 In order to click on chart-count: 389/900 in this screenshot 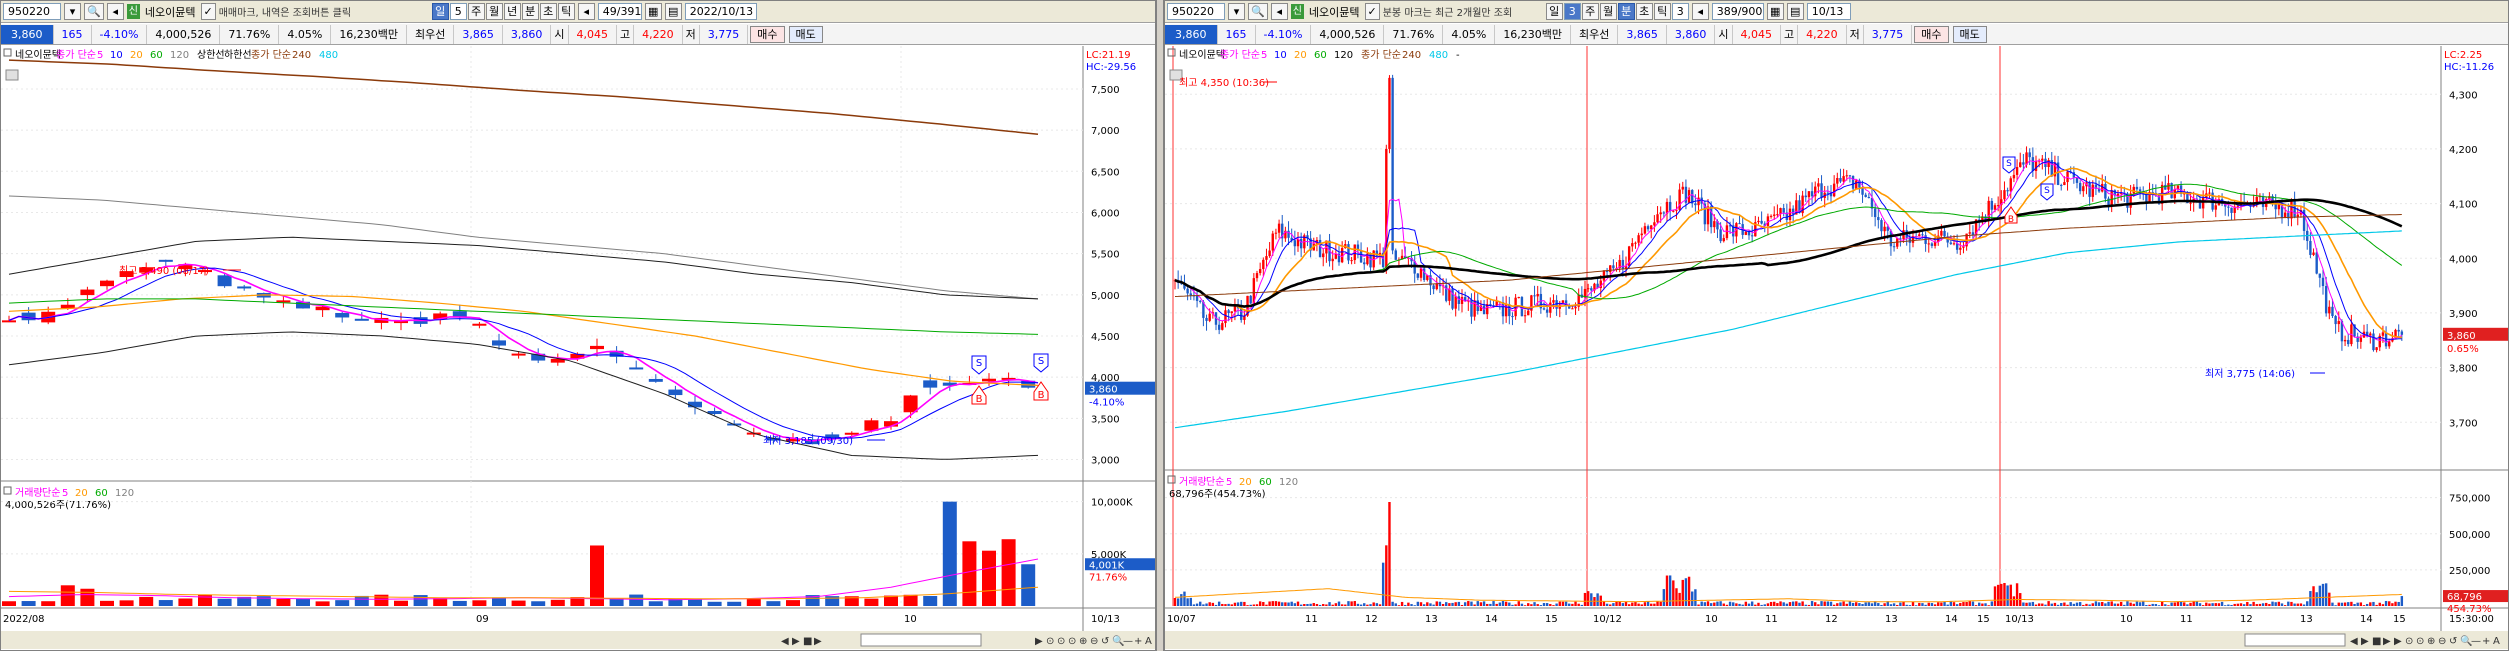, I will do `click(1737, 11)`.